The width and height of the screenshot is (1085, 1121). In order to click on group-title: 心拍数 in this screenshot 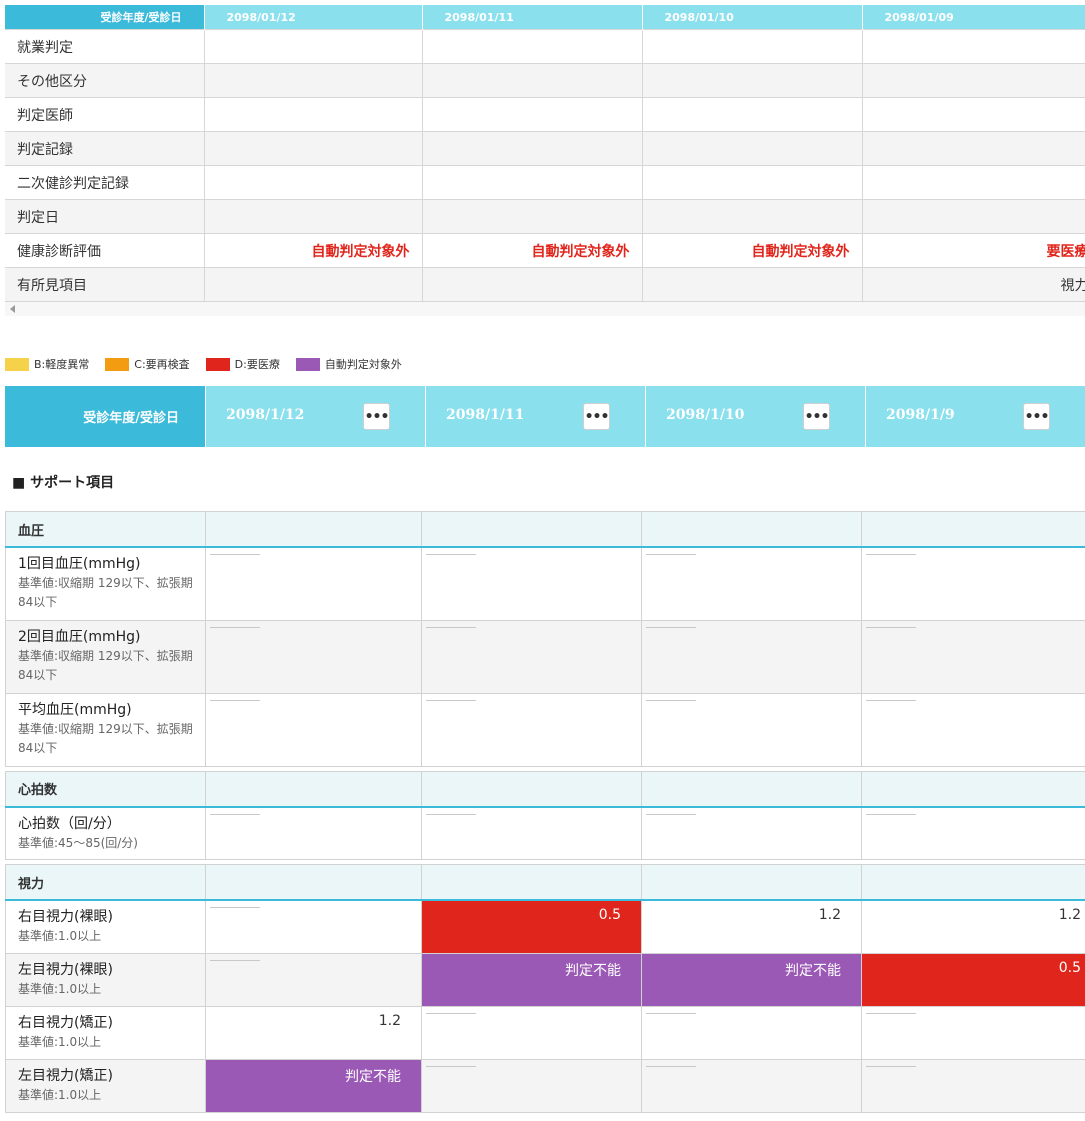, I will do `click(105, 789)`.